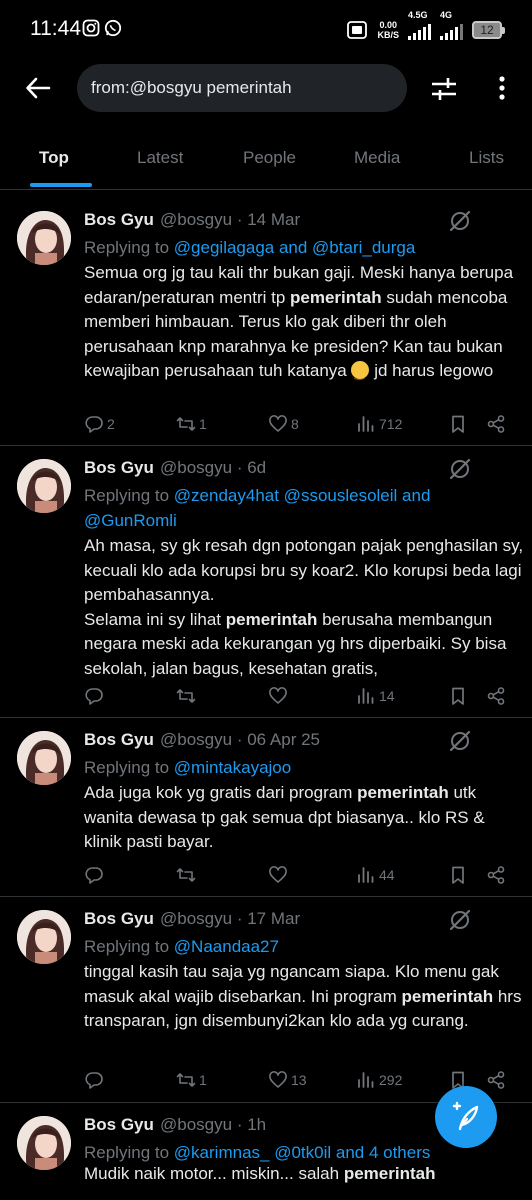 The width and height of the screenshot is (532, 1200). I want to click on reply-mentions: @gegilagaga and @btari_durga, so click(295, 247).